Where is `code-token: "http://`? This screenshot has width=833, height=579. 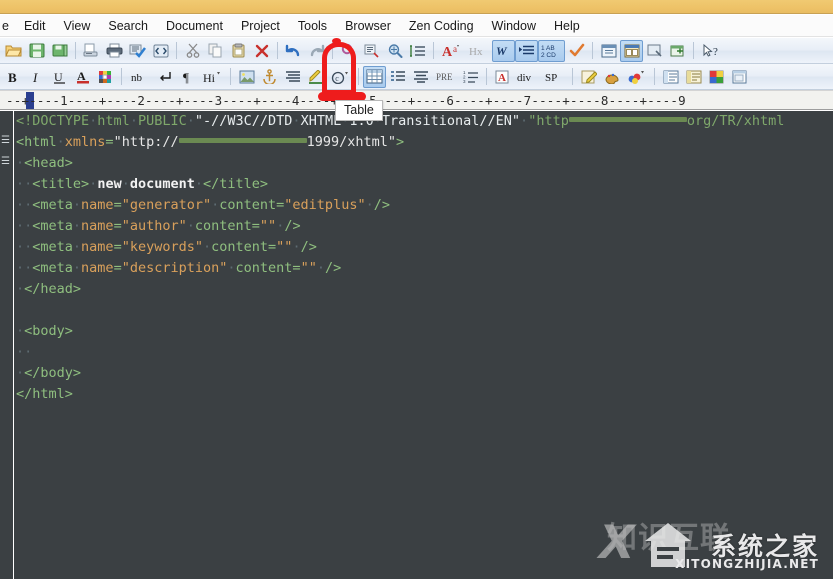
code-token: "http:// is located at coordinates (146, 142).